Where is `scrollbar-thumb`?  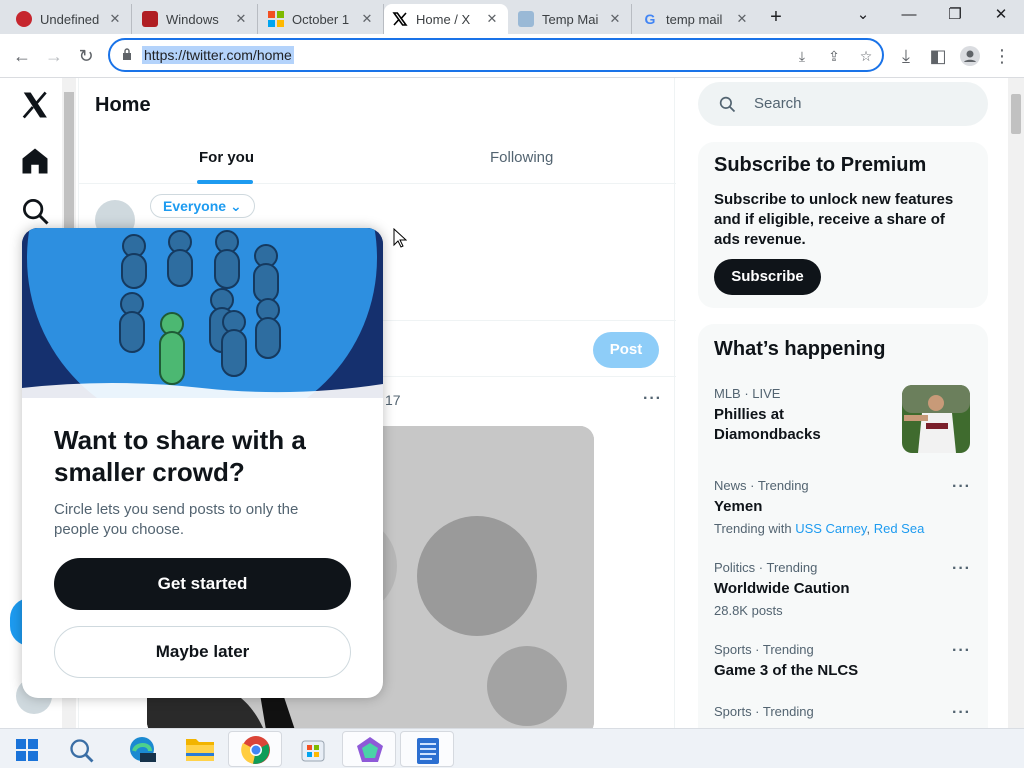 scrollbar-thumb is located at coordinates (1016, 114).